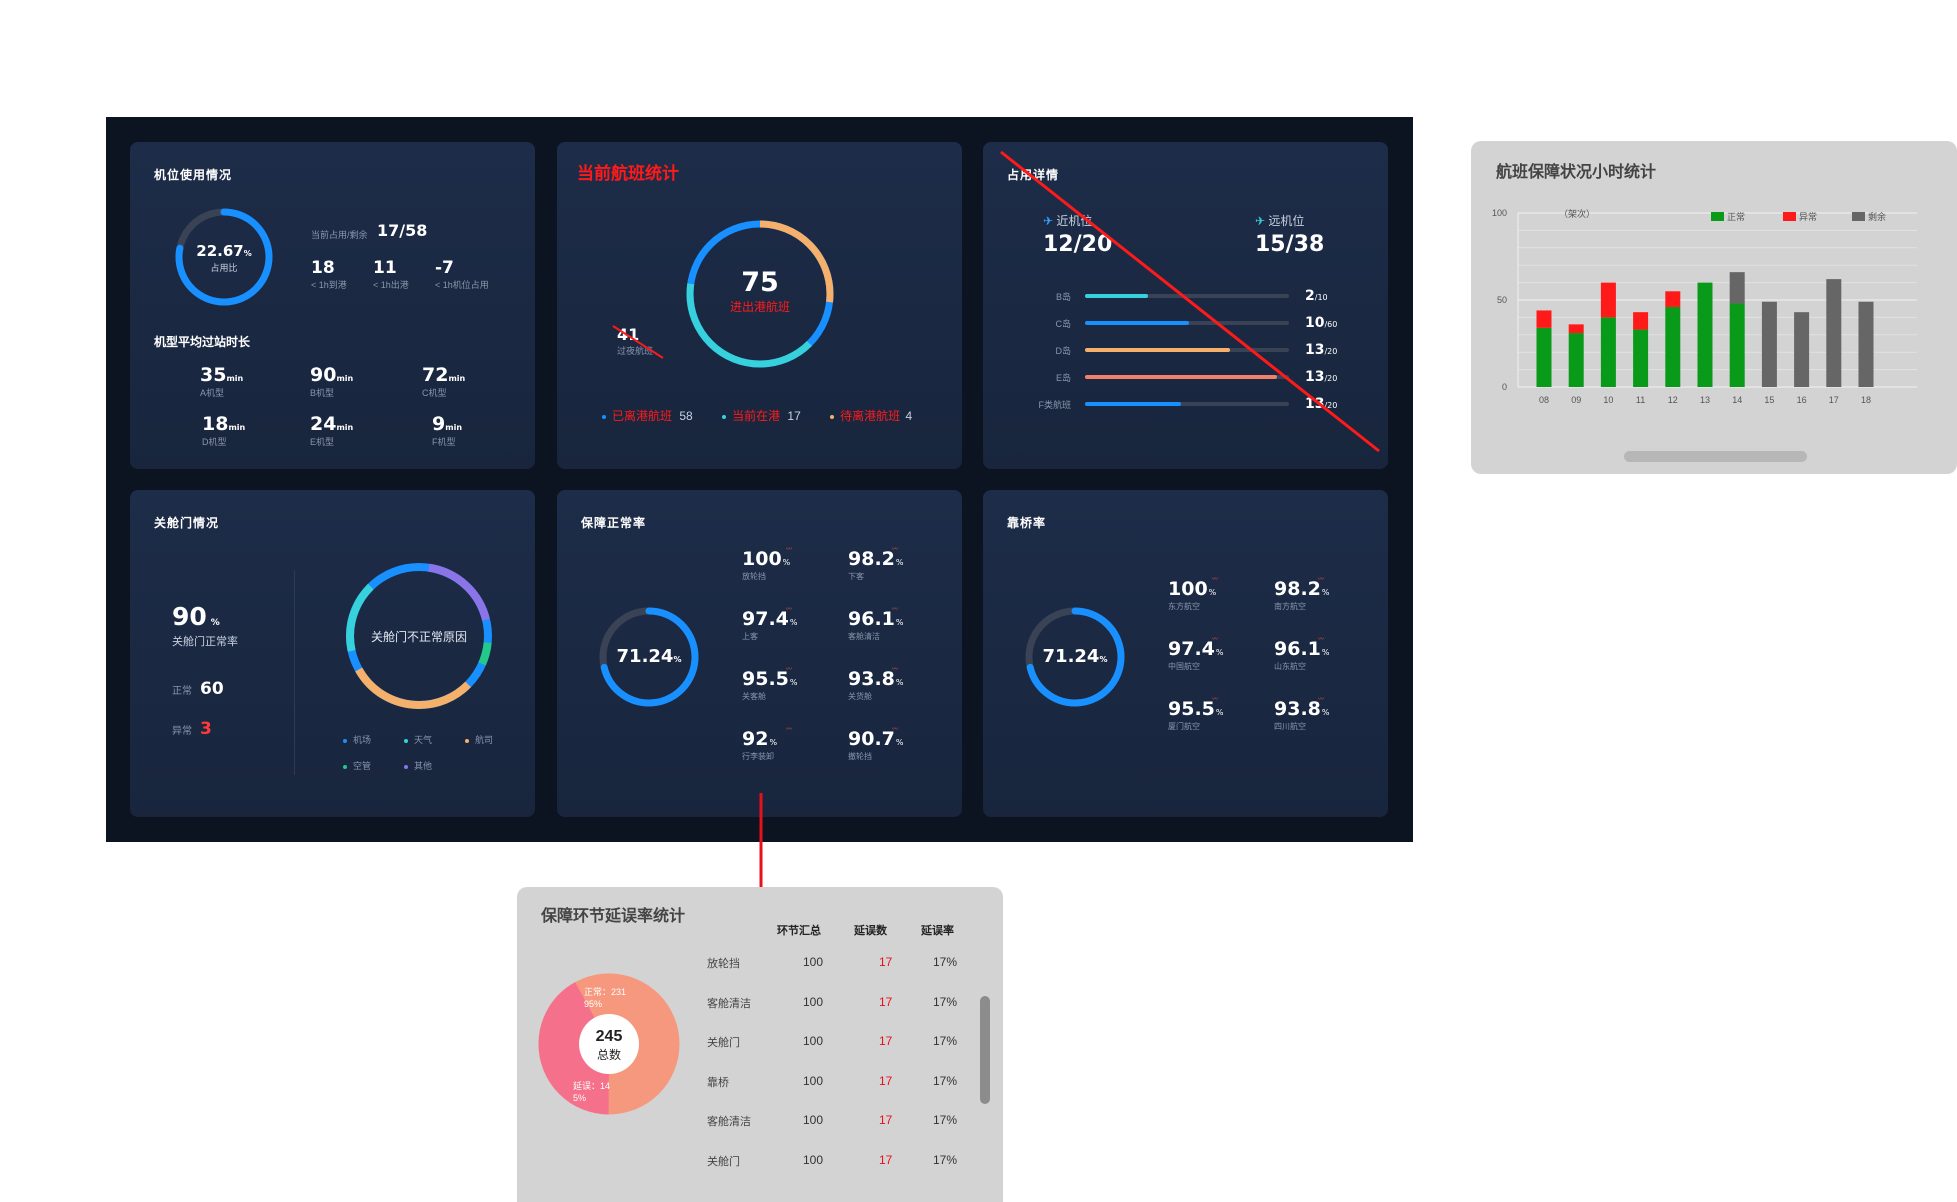  Describe the element at coordinates (1196, 714) in the screenshot. I see `rate-item: 95.5% 〰厦门航空` at that location.